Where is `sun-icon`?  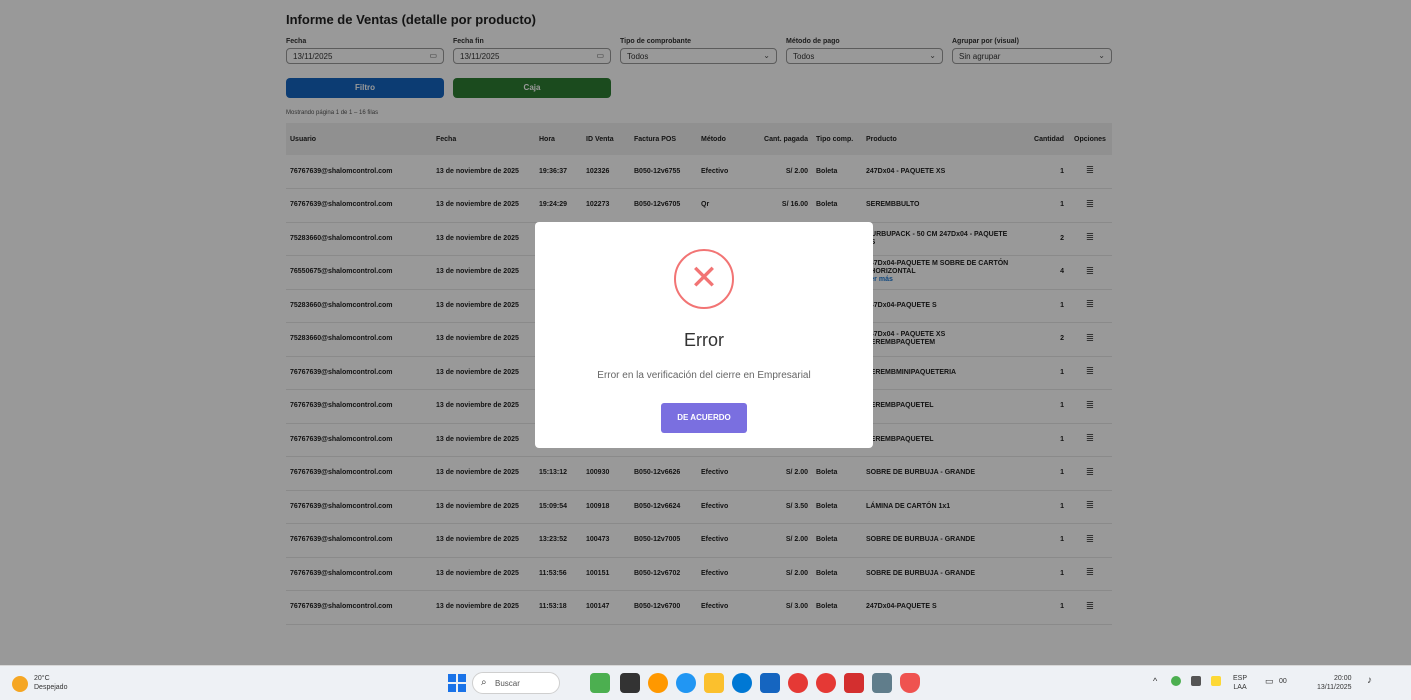 sun-icon is located at coordinates (20, 684).